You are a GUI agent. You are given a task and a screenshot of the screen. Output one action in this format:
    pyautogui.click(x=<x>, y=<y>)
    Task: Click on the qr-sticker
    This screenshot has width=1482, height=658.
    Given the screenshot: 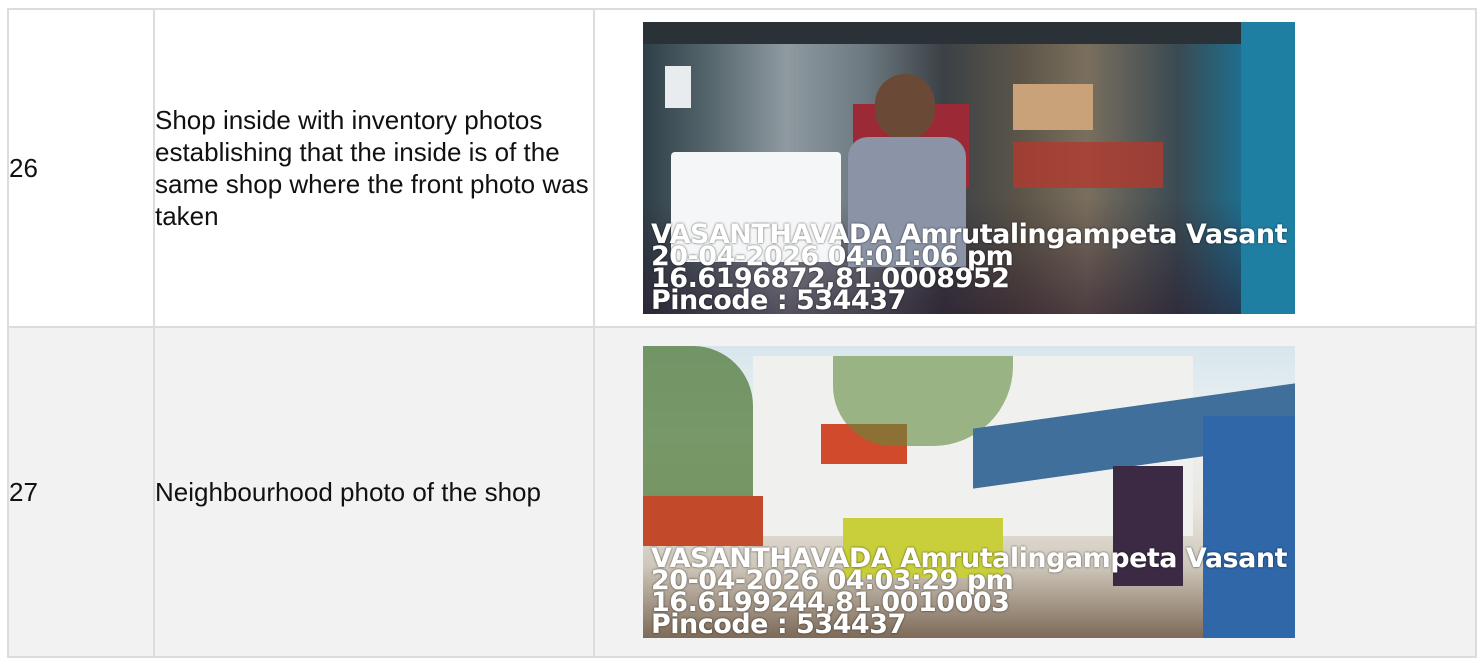 What is the action you would take?
    pyautogui.click(x=678, y=87)
    